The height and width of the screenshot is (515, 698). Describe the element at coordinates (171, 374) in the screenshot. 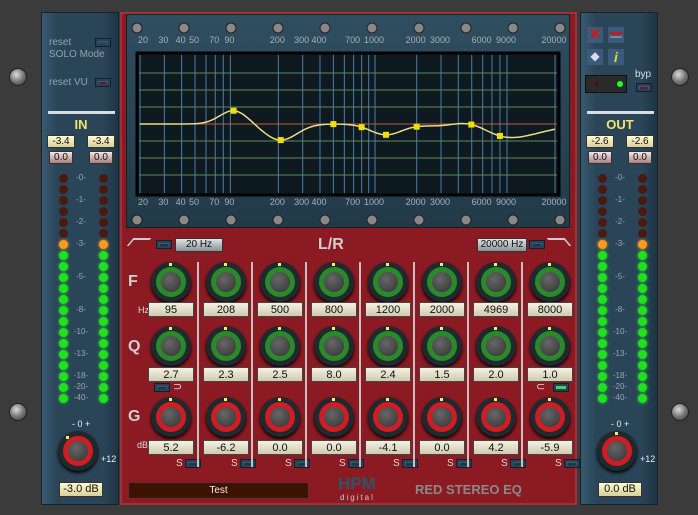

I see `band-1-q-value: 2.7` at that location.